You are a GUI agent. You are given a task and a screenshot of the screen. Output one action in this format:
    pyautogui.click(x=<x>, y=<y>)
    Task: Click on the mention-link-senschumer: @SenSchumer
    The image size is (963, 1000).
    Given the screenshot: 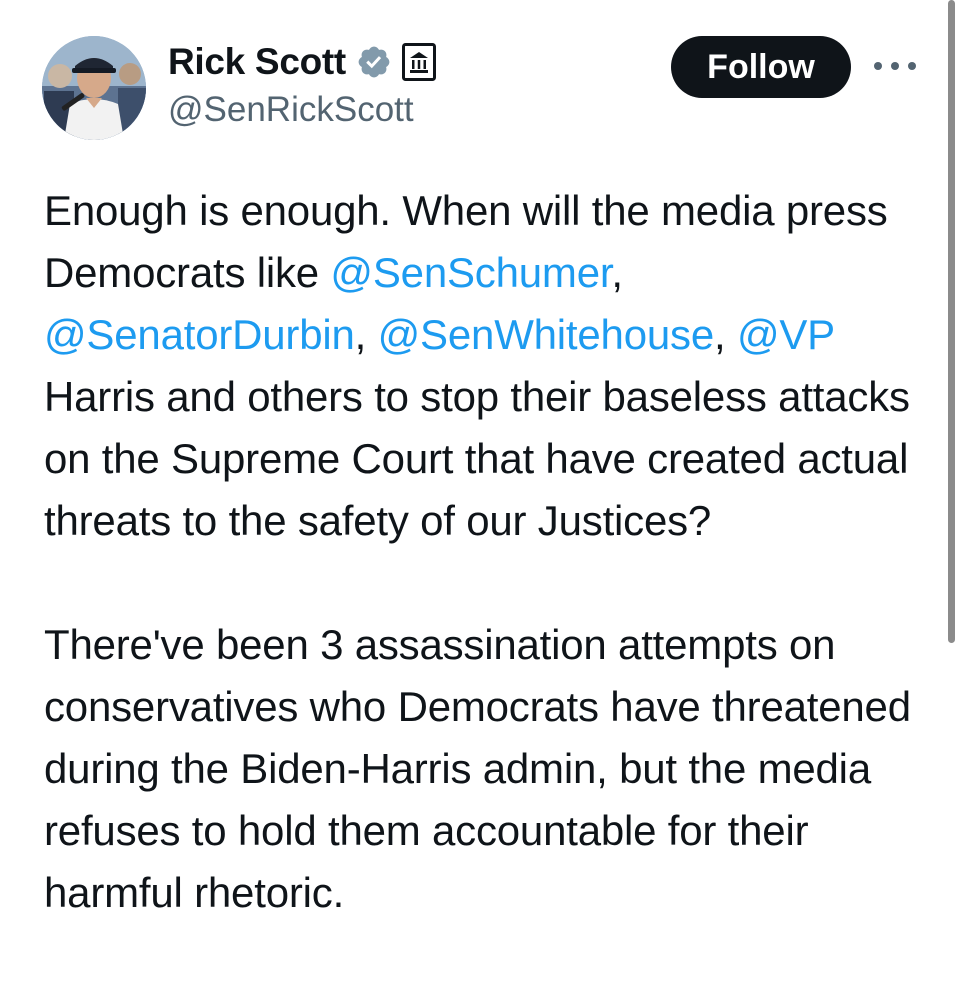 What is the action you would take?
    pyautogui.click(x=470, y=272)
    